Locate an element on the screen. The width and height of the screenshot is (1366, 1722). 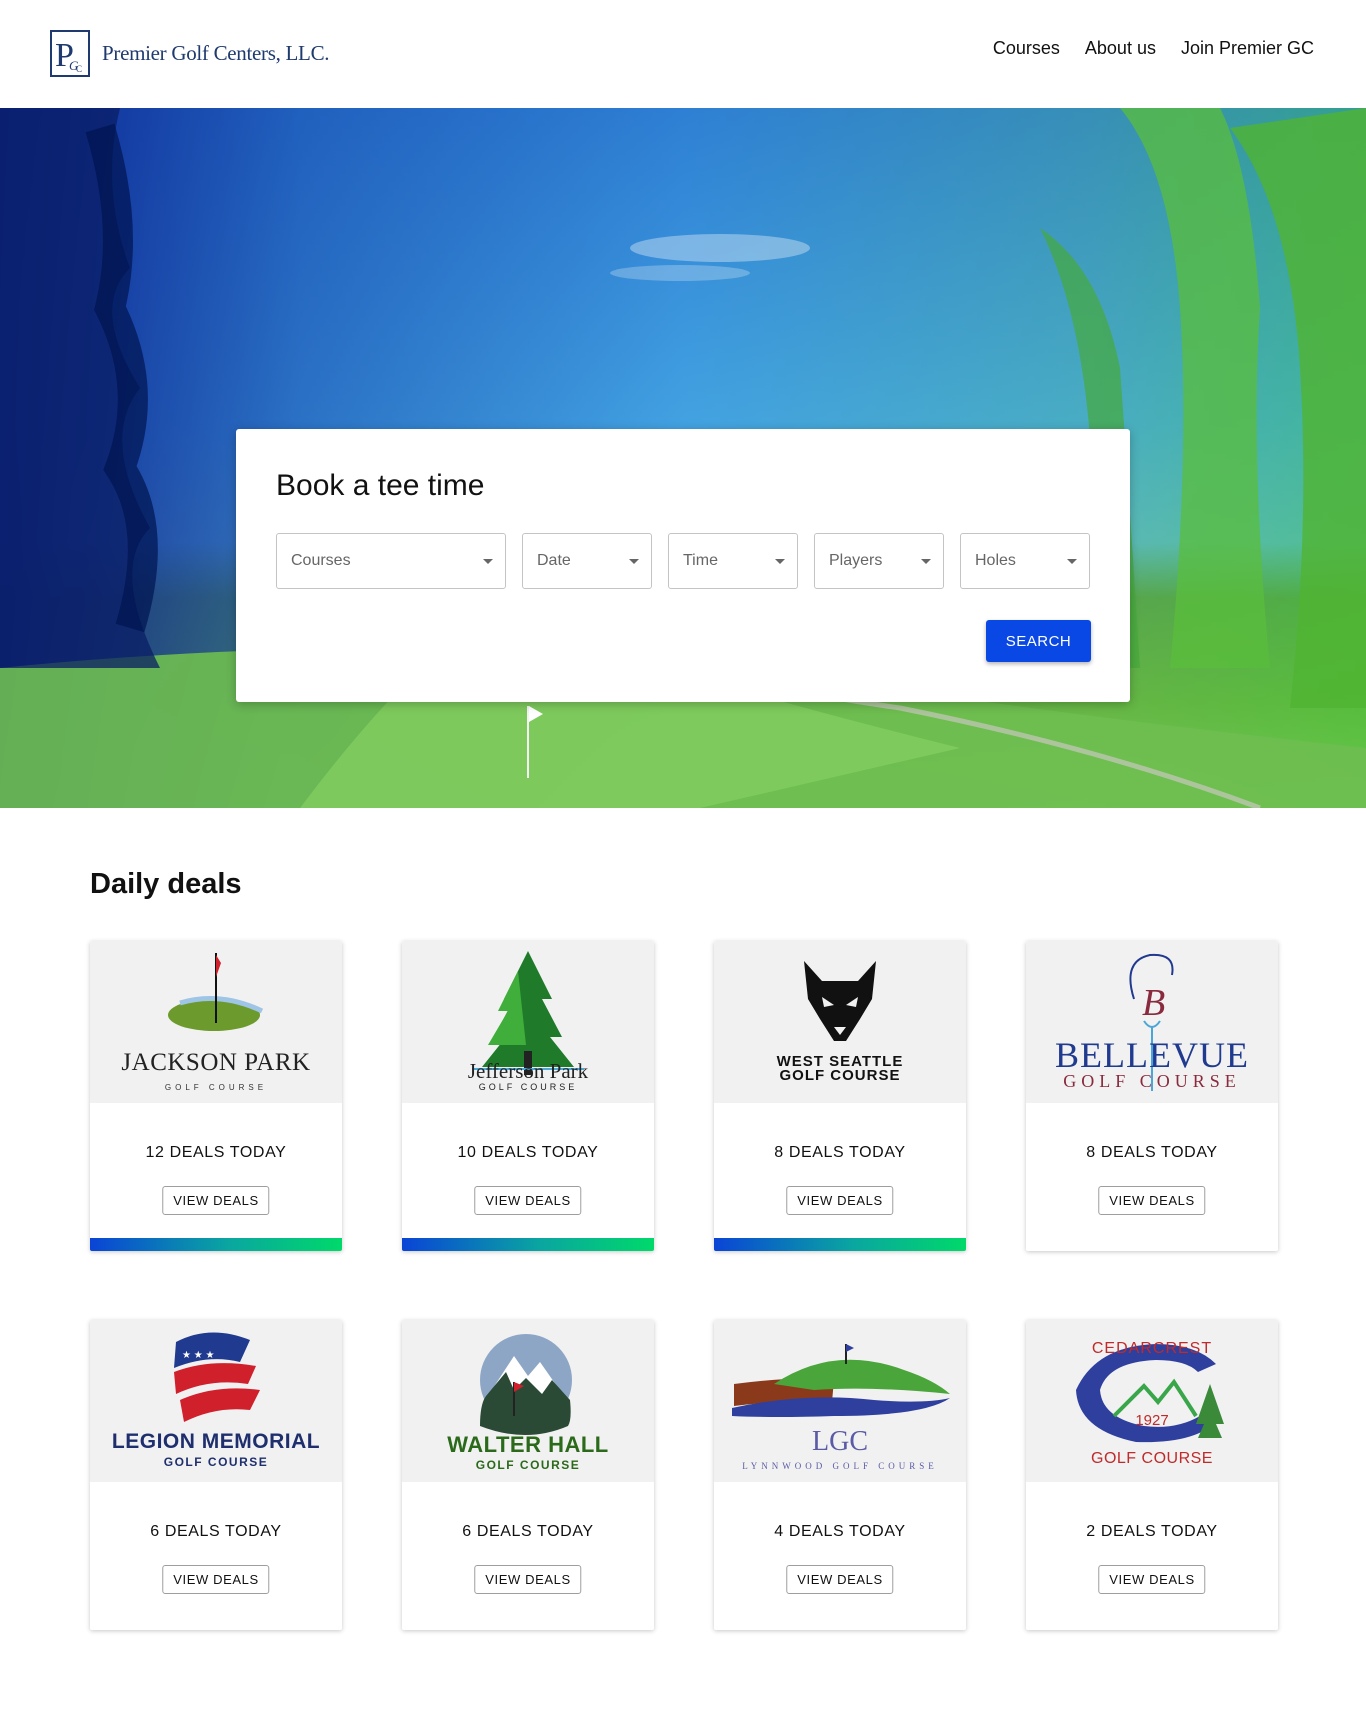
players-placeholder: Players is located at coordinates (856, 560).